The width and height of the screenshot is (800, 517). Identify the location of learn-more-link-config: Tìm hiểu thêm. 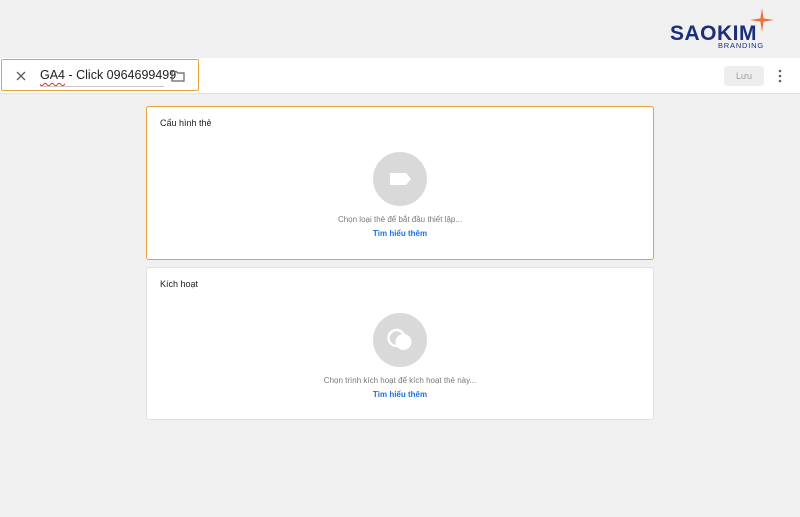
(400, 233).